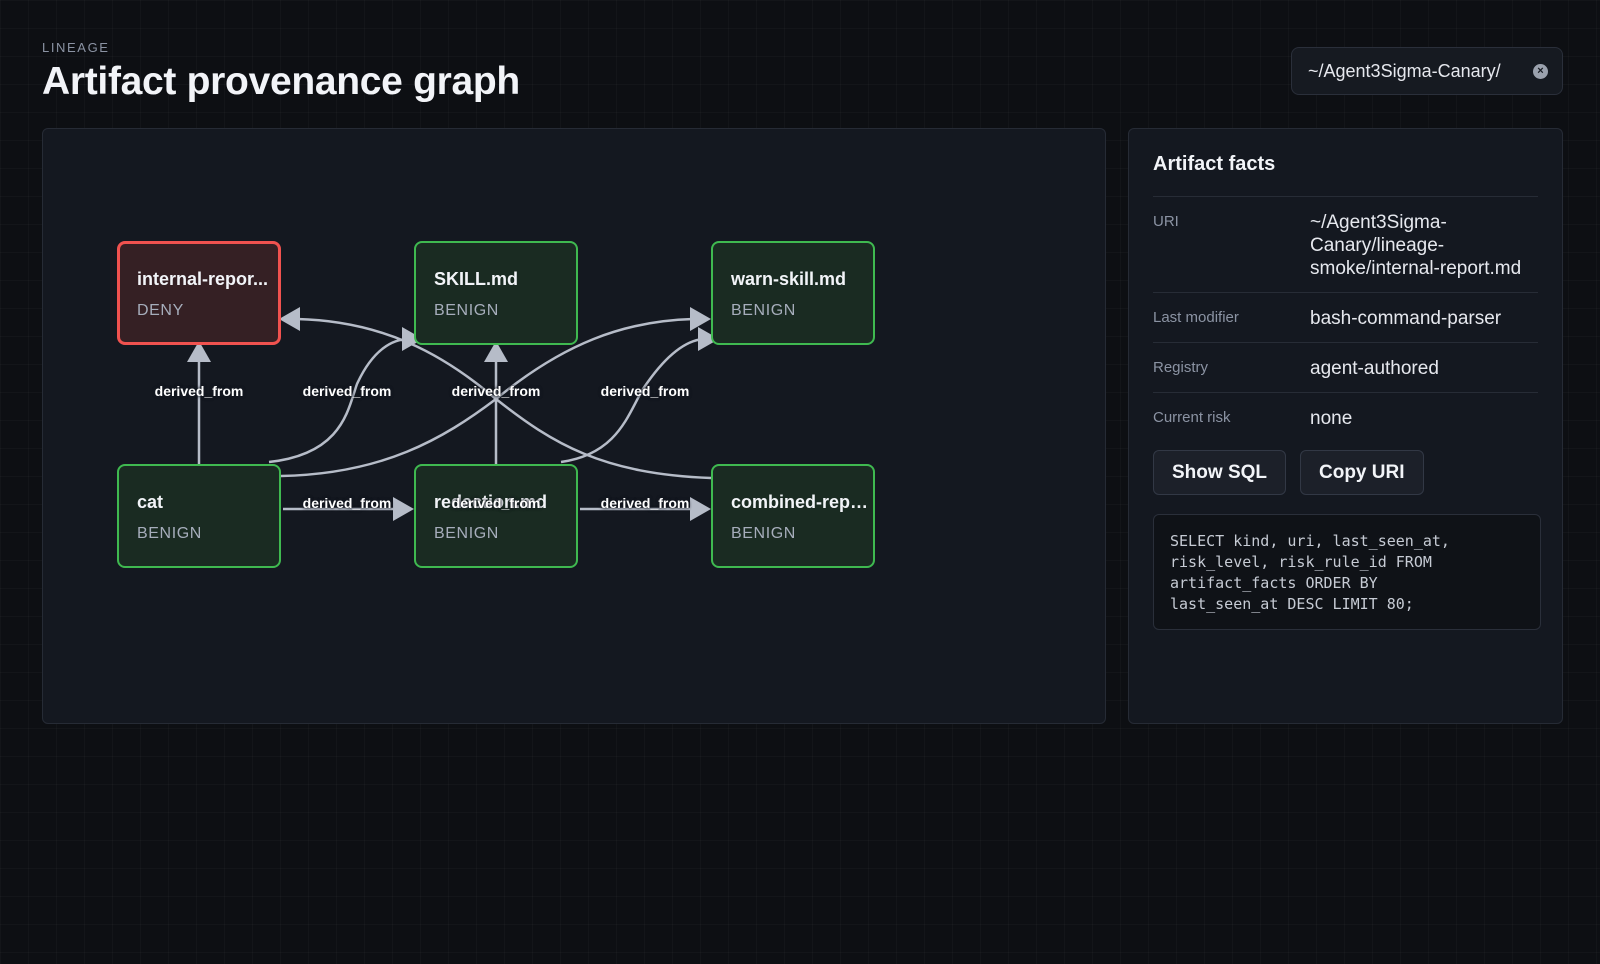 The image size is (1600, 964). Describe the element at coordinates (76, 47) in the screenshot. I see `page-eyebrow: LINEAGE` at that location.